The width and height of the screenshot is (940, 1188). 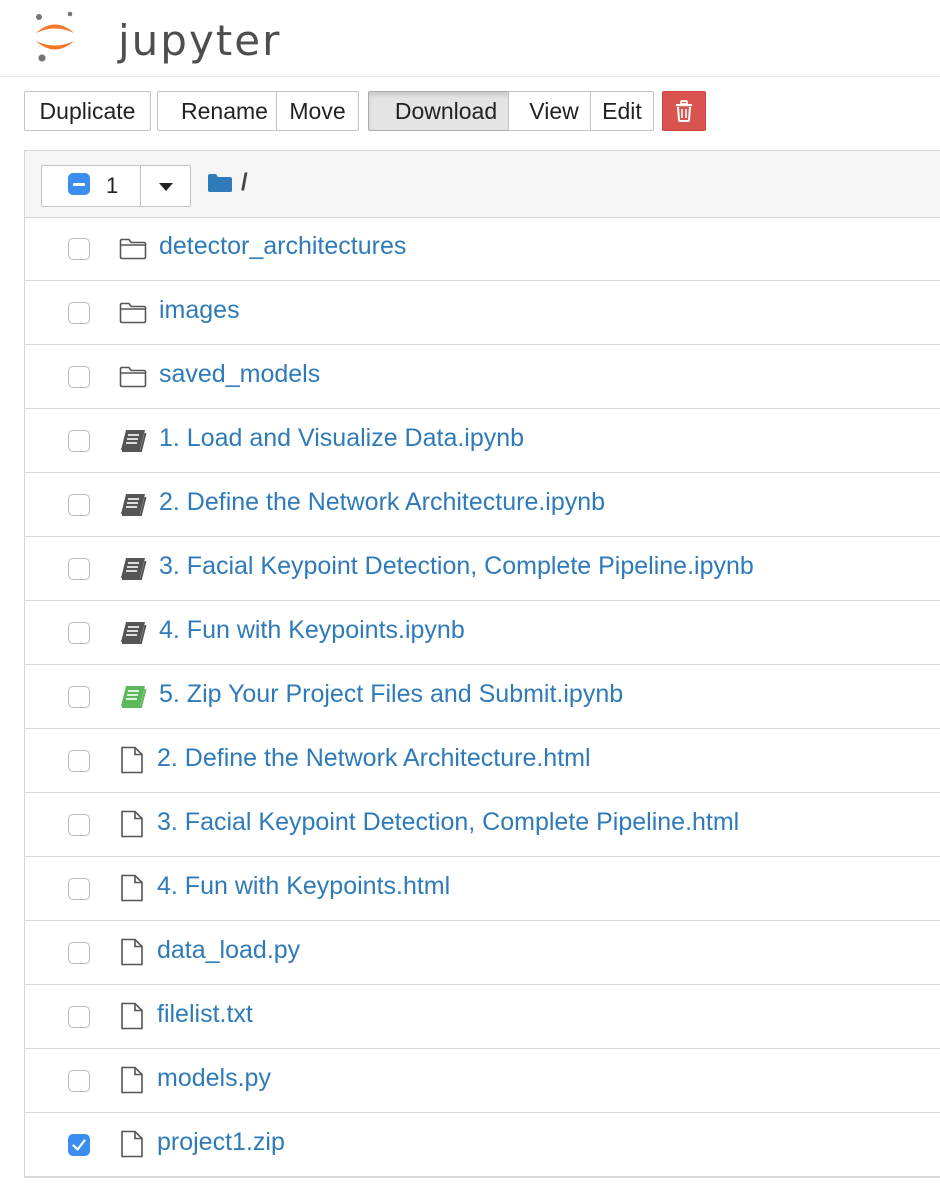 What do you see at coordinates (79, 184) in the screenshot?
I see `select-all-checkbox` at bounding box center [79, 184].